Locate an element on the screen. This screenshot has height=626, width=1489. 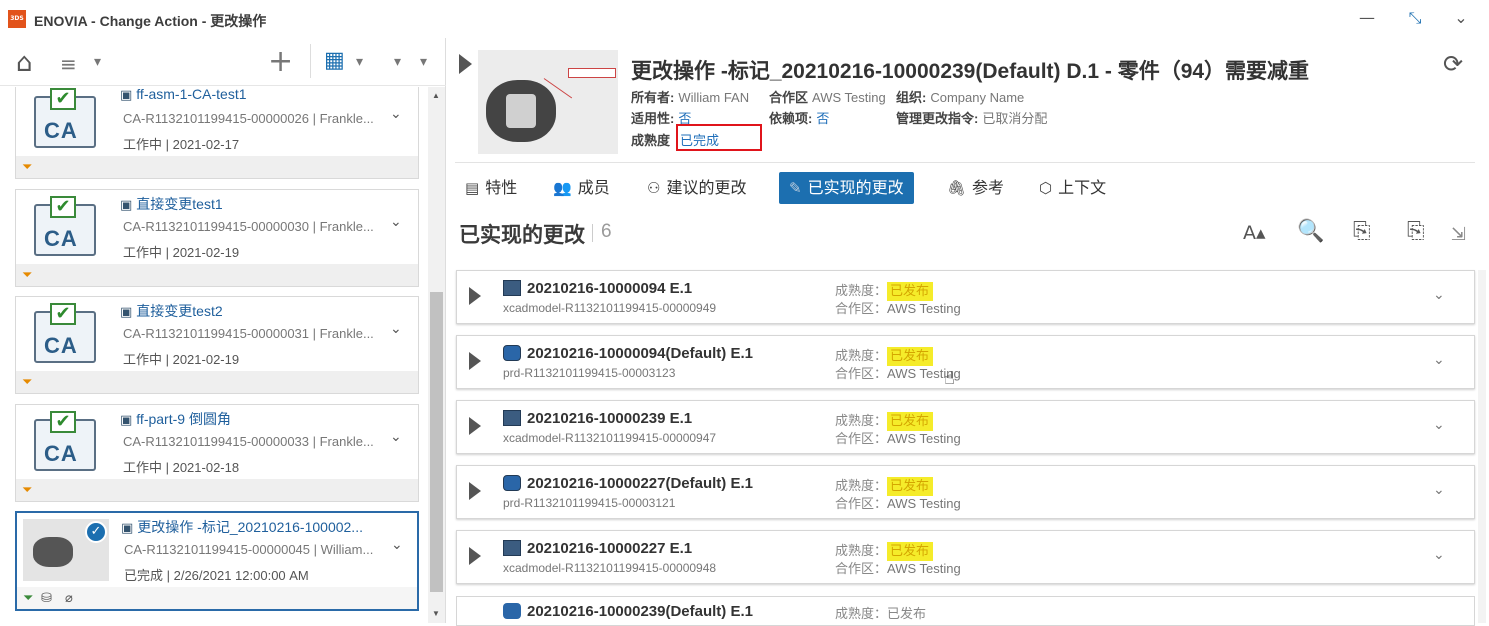
tab-label: 特性 is located at coordinates (501, 188).